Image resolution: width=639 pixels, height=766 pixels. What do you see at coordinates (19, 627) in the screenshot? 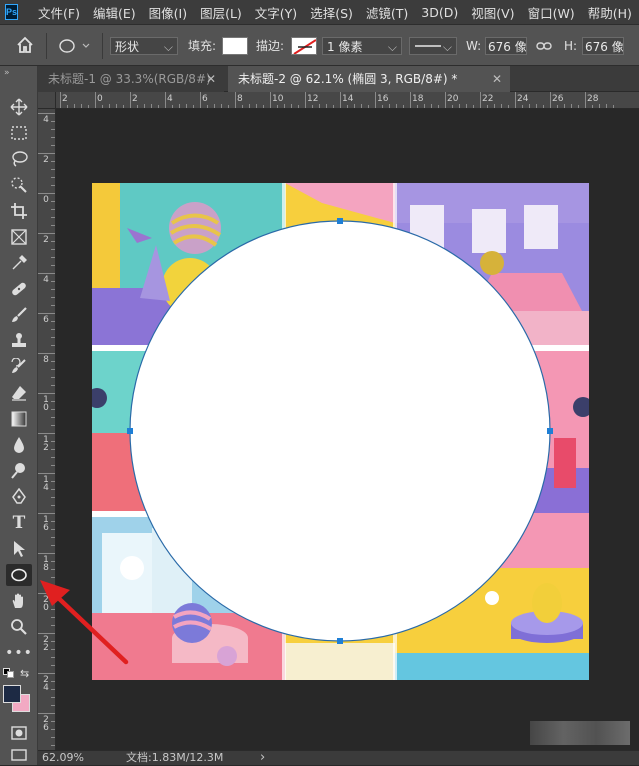
I see `zoom-tool` at bounding box center [19, 627].